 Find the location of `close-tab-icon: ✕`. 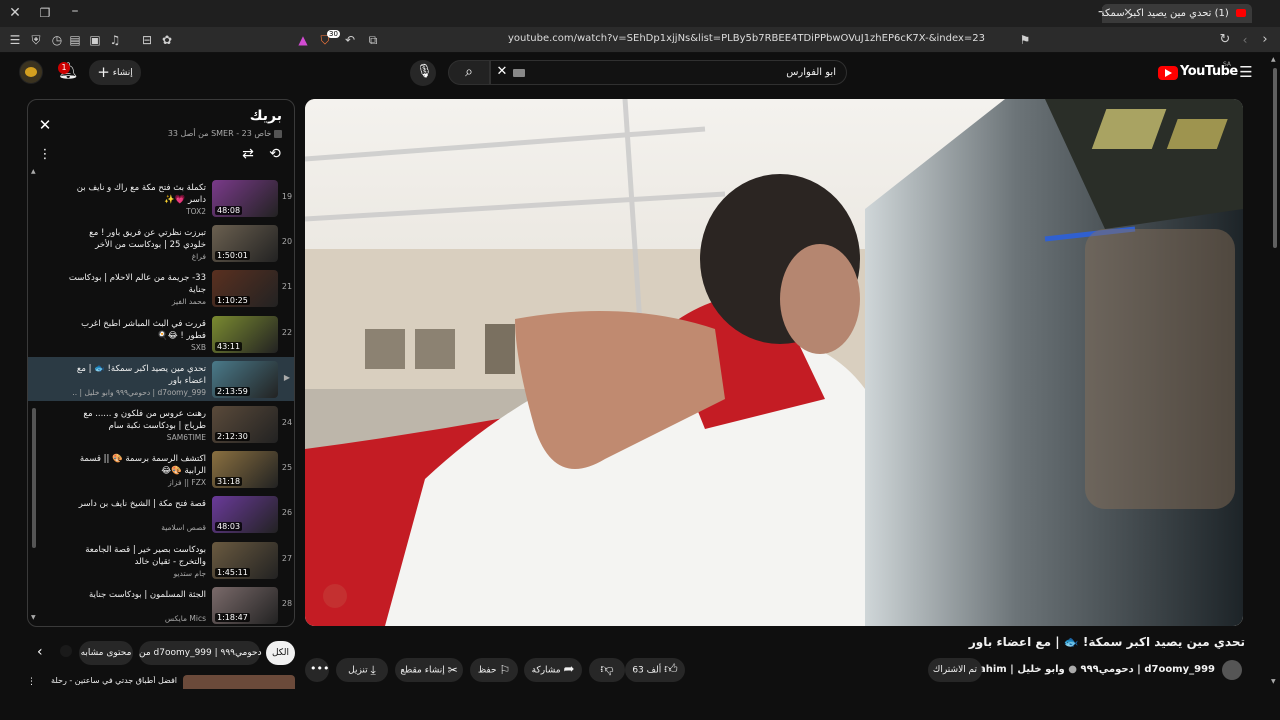

close-tab-icon: ✕ is located at coordinates (1128, 13).